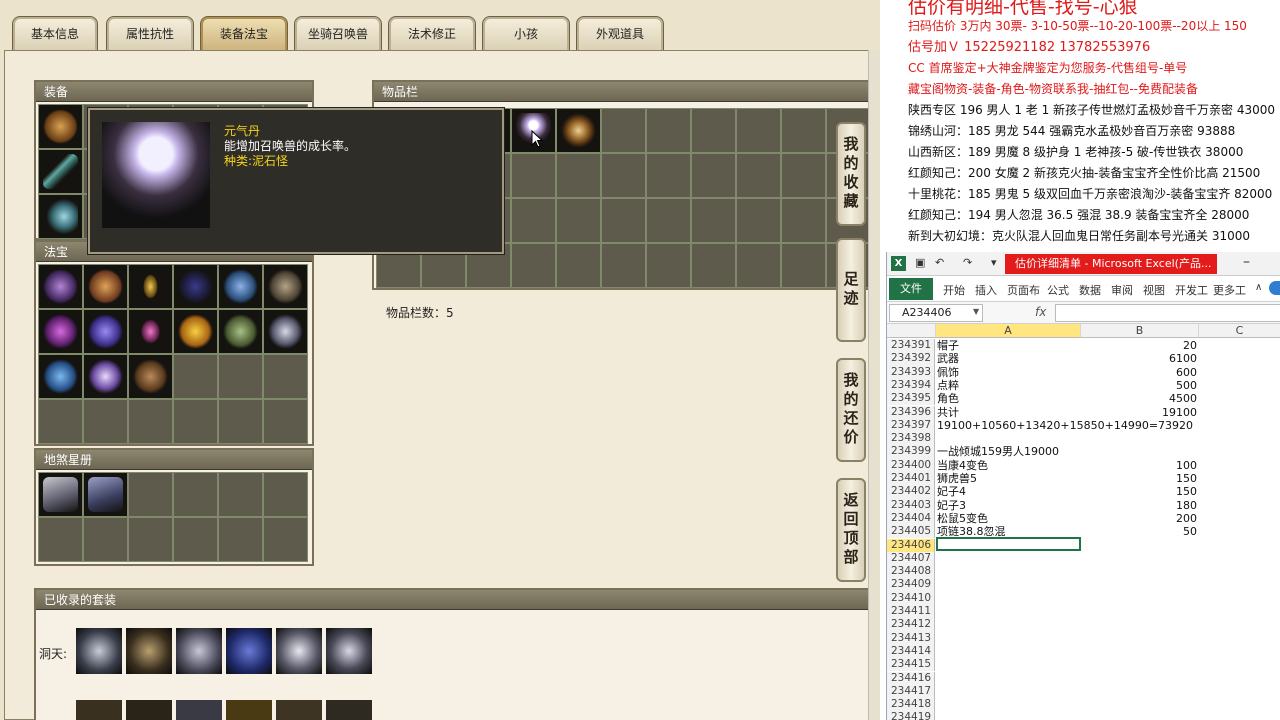  I want to click on footprints-button: 足迹, so click(851, 290).